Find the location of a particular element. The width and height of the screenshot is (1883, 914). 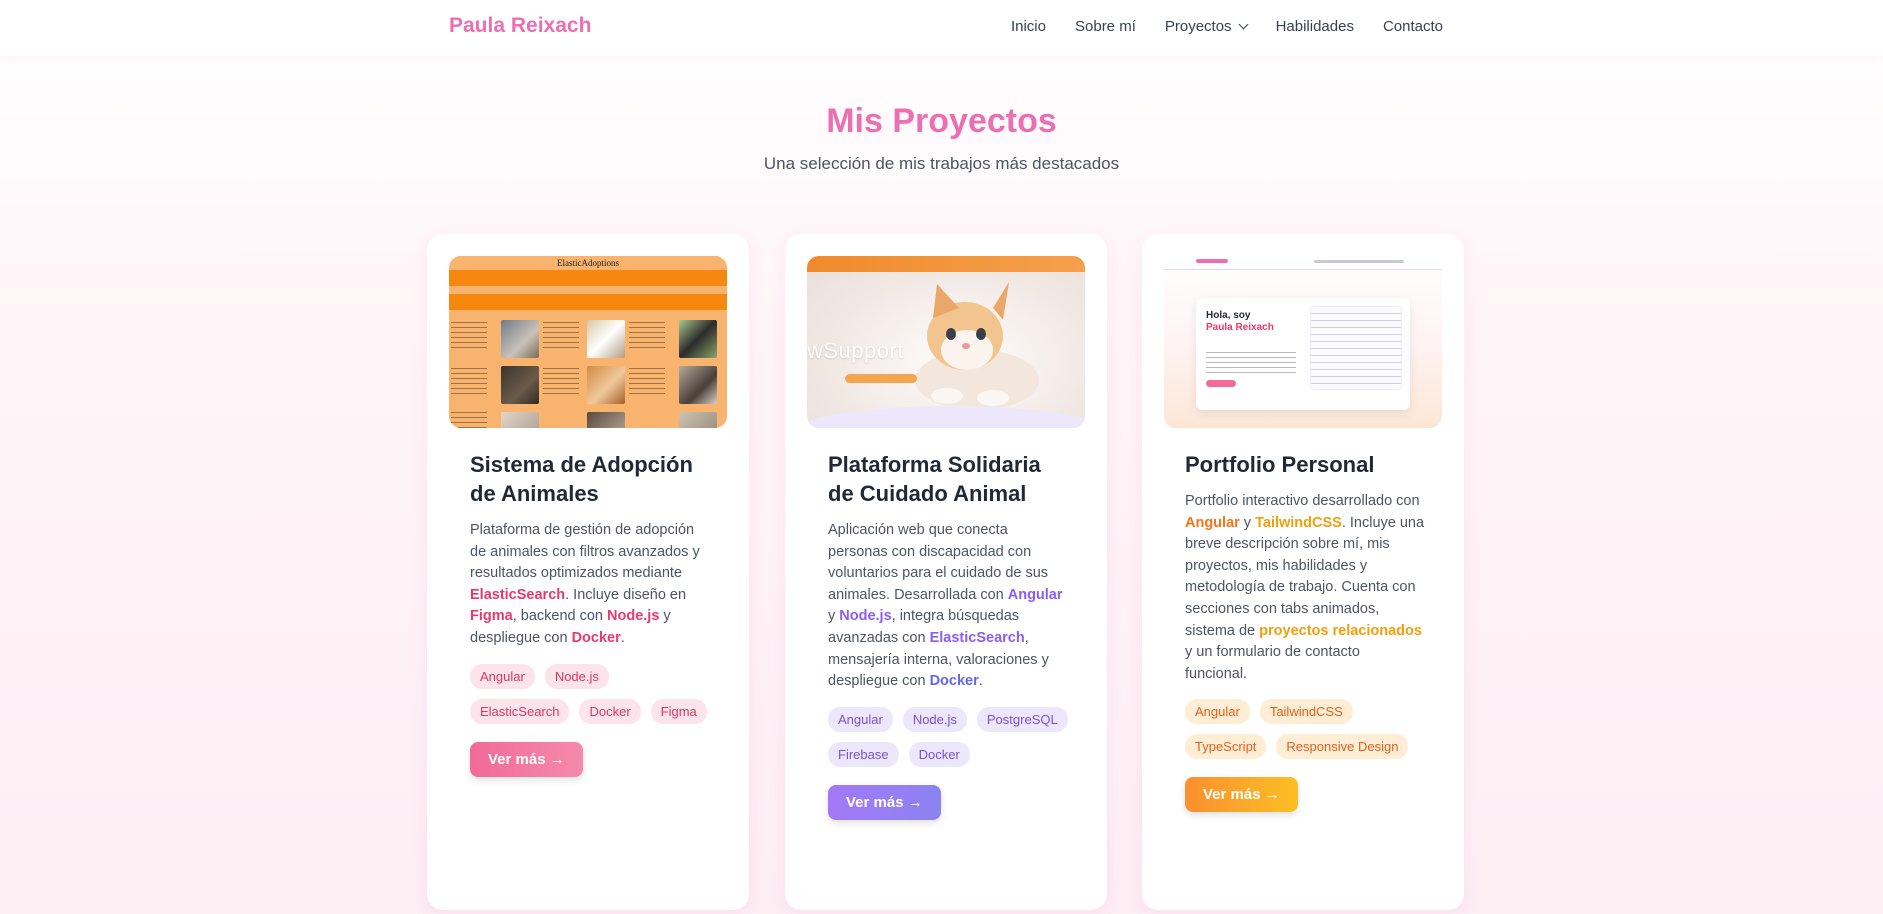

tech-highlight: proyectos relacionados is located at coordinates (1340, 630).